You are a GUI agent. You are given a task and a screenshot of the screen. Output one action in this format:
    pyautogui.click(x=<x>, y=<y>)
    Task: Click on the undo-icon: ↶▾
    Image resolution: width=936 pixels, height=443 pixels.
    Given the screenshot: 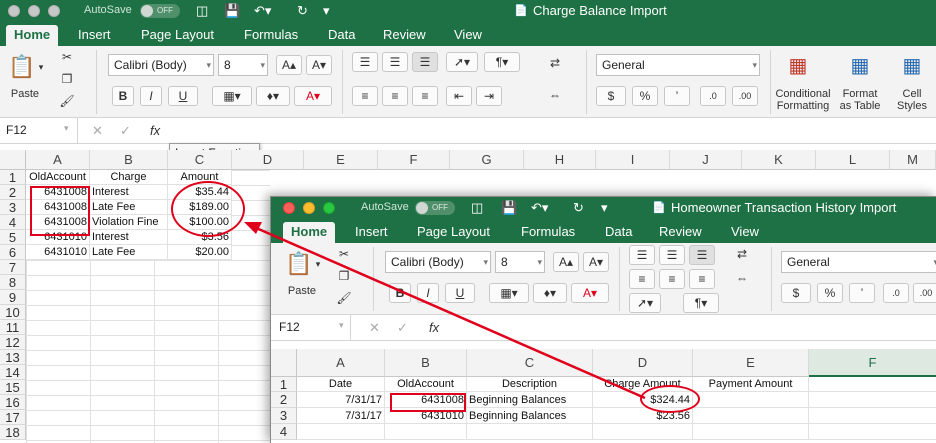 What is the action you would take?
    pyautogui.click(x=262, y=11)
    